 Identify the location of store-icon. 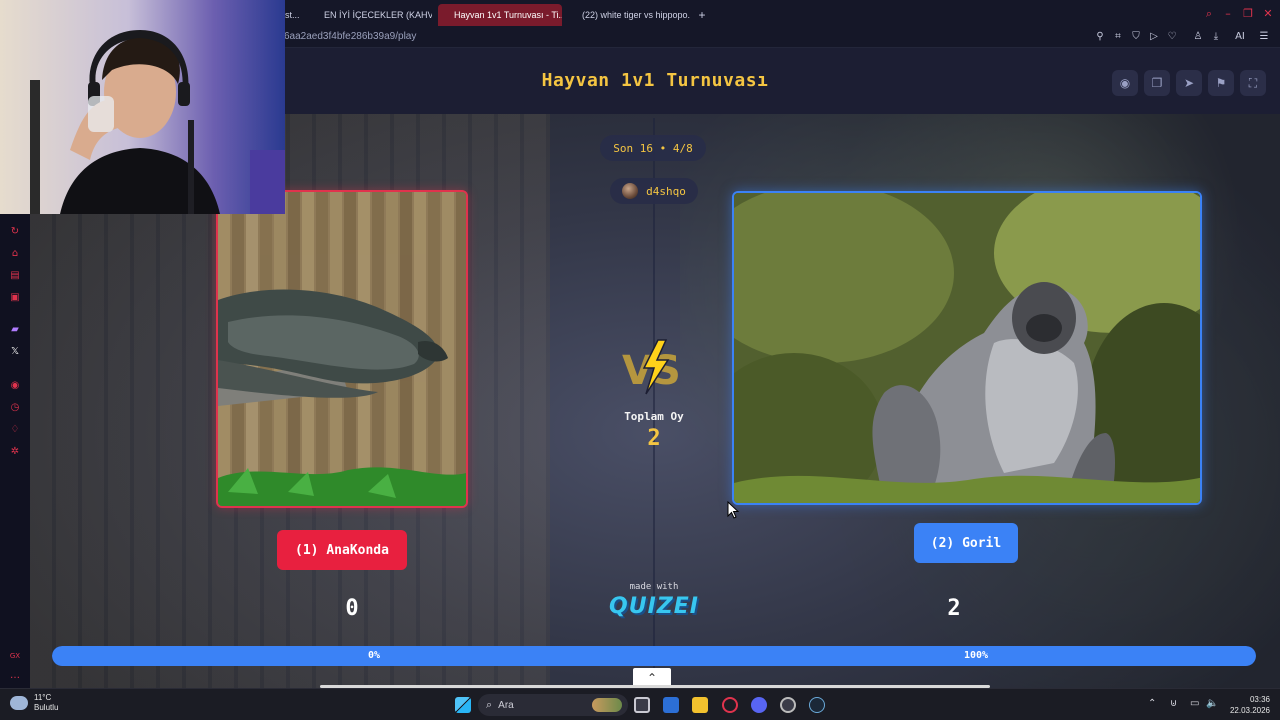
(671, 705).